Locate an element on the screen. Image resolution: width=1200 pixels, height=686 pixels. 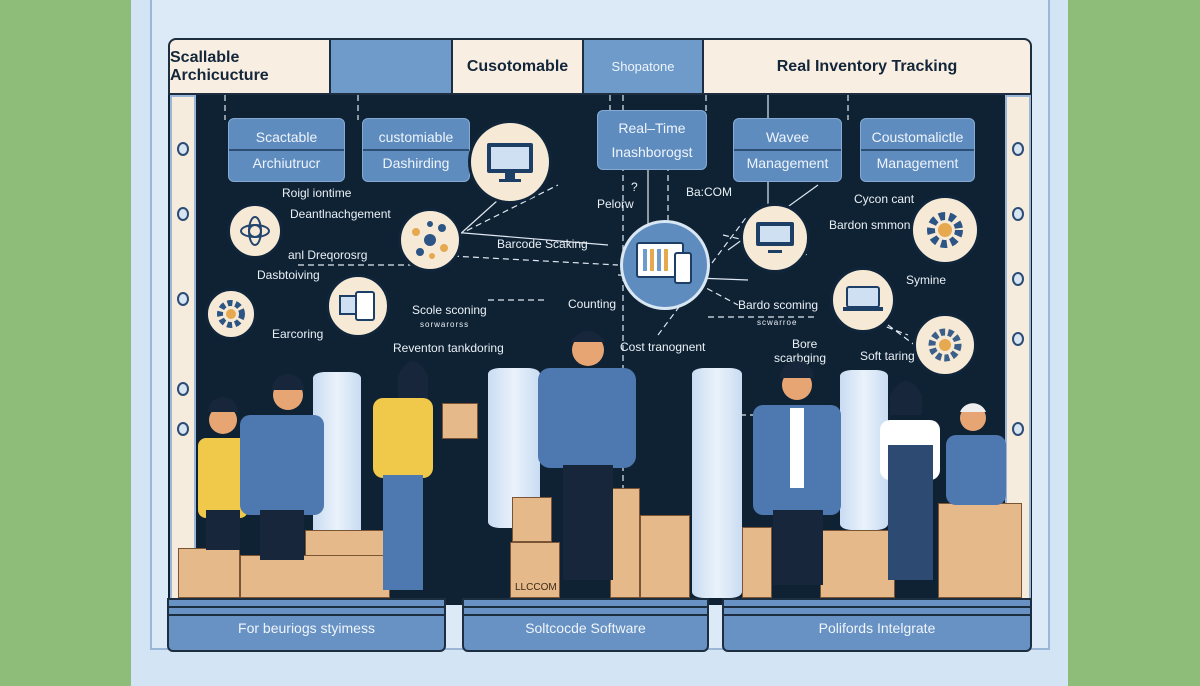
settings-gear-icon is located at coordinates (945, 230).